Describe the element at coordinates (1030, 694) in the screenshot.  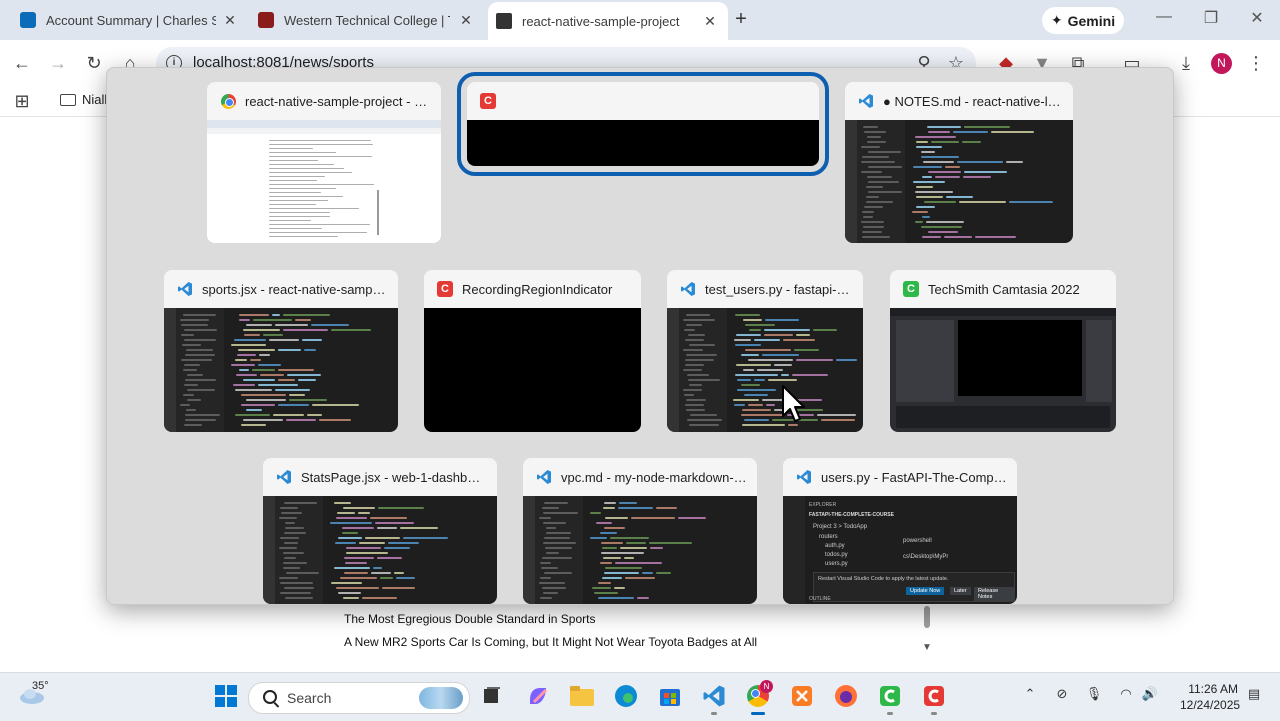
I see `show-hidden-icons-chevron-icon: ⌃` at that location.